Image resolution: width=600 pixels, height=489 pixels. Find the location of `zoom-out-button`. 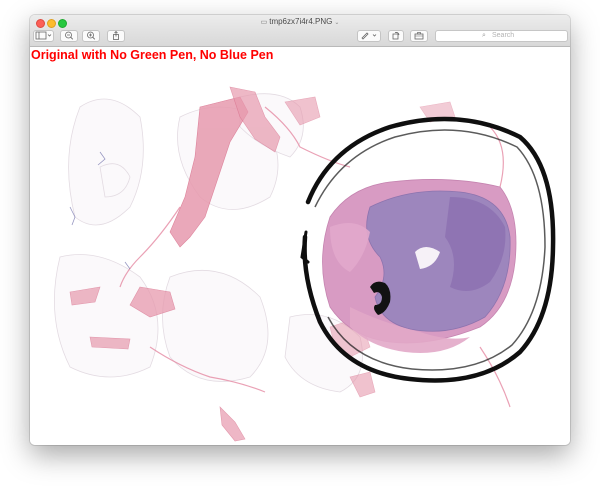

zoom-out-button is located at coordinates (69, 36).